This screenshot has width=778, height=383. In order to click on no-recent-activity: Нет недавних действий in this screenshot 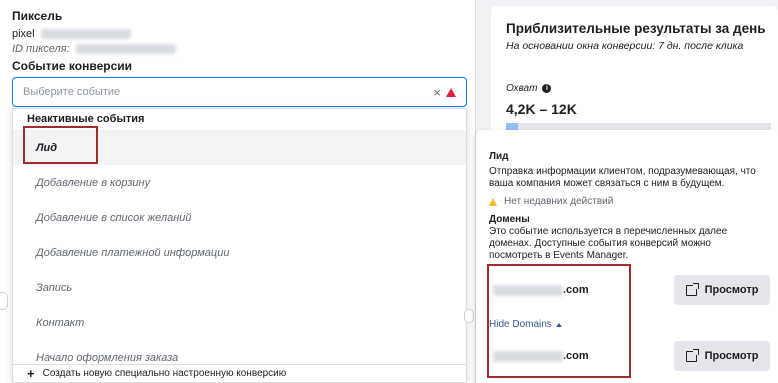, I will do `click(551, 201)`.